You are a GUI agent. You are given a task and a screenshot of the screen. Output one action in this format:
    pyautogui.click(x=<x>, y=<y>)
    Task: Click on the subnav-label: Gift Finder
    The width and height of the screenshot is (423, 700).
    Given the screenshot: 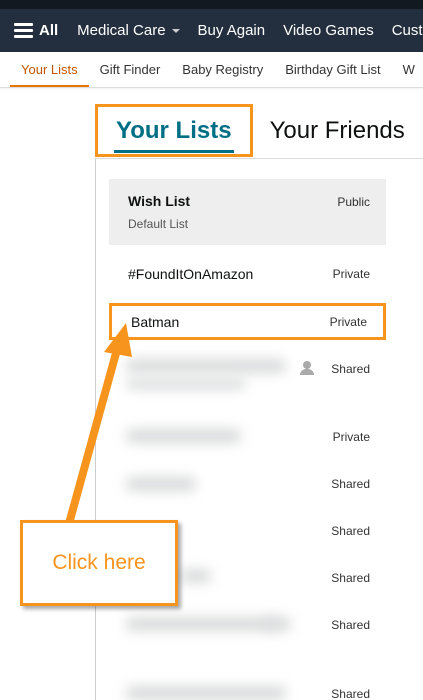 What is the action you would take?
    pyautogui.click(x=130, y=69)
    